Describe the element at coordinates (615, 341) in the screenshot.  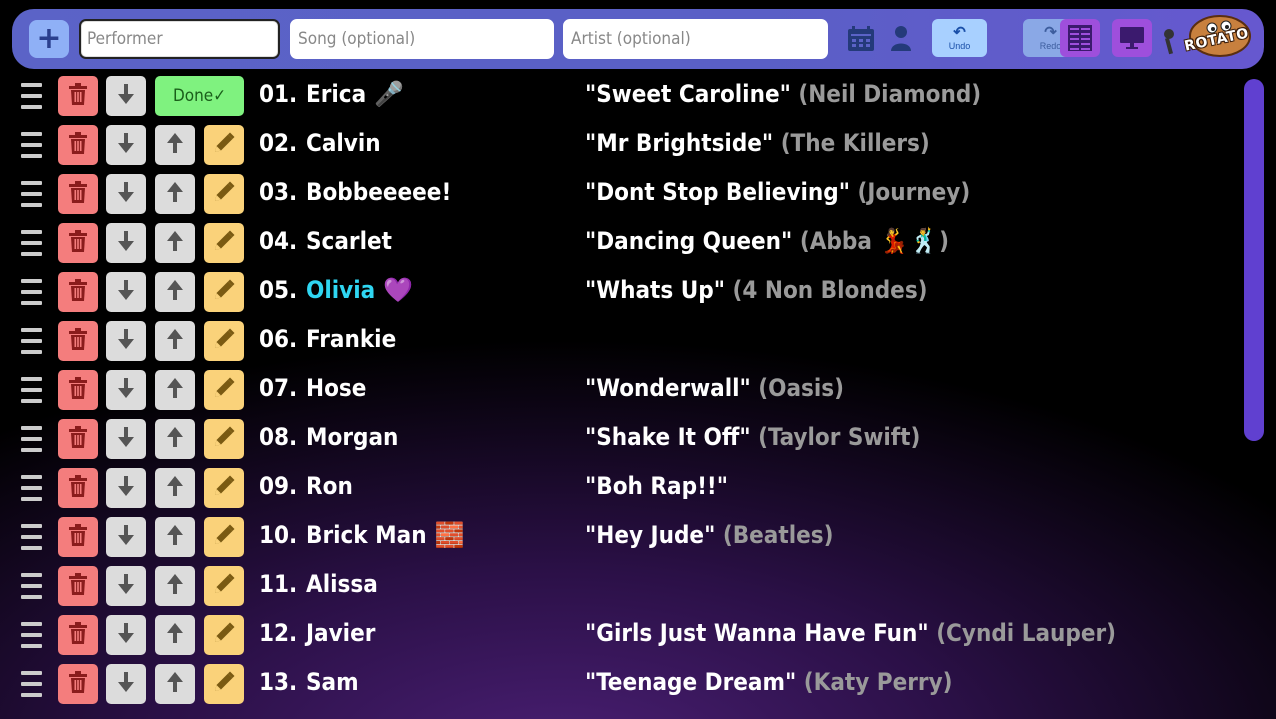
I see `queue-row: 06. Frankie` at that location.